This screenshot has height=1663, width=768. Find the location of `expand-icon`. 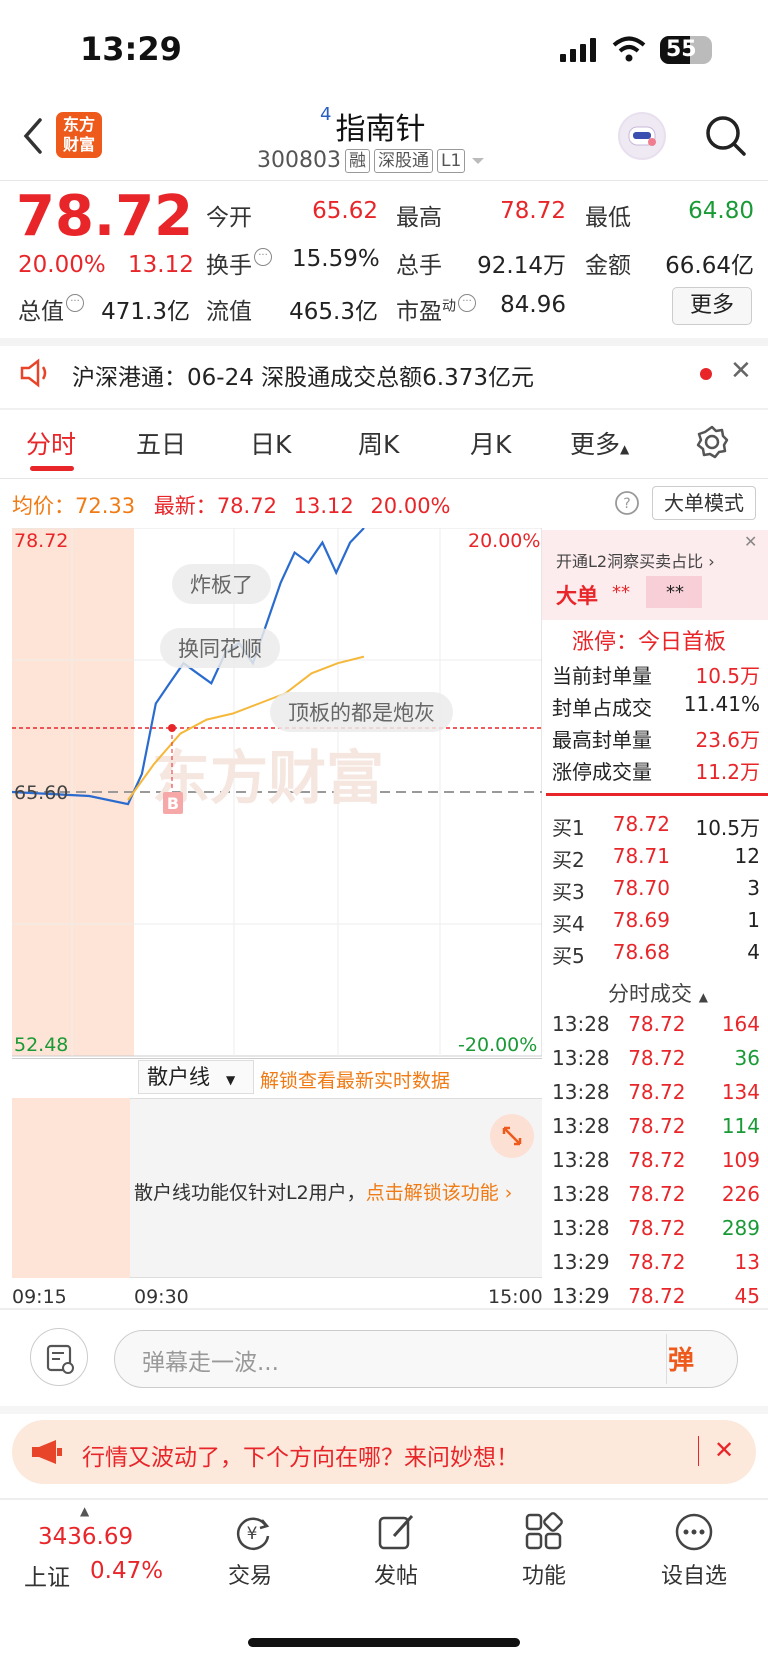

expand-icon is located at coordinates (512, 1136).